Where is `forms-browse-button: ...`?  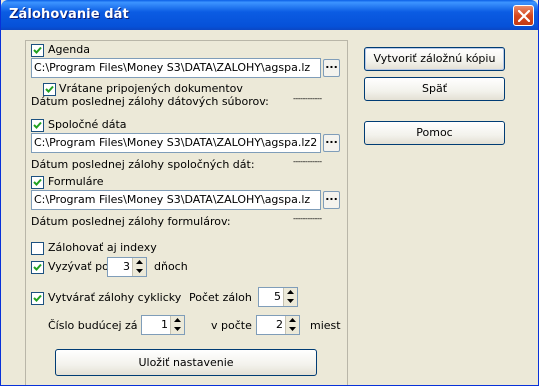
forms-browse-button: ... is located at coordinates (331, 200).